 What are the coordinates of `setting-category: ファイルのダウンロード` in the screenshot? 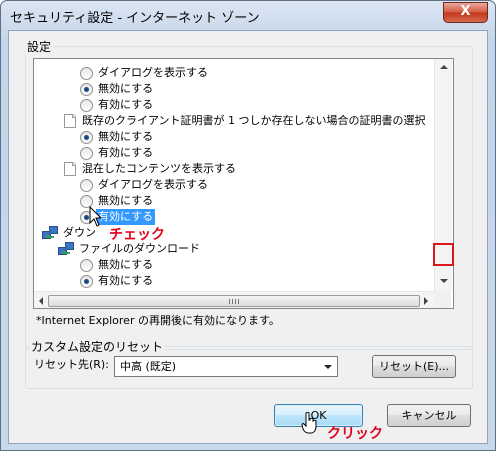 It's located at (234, 249).